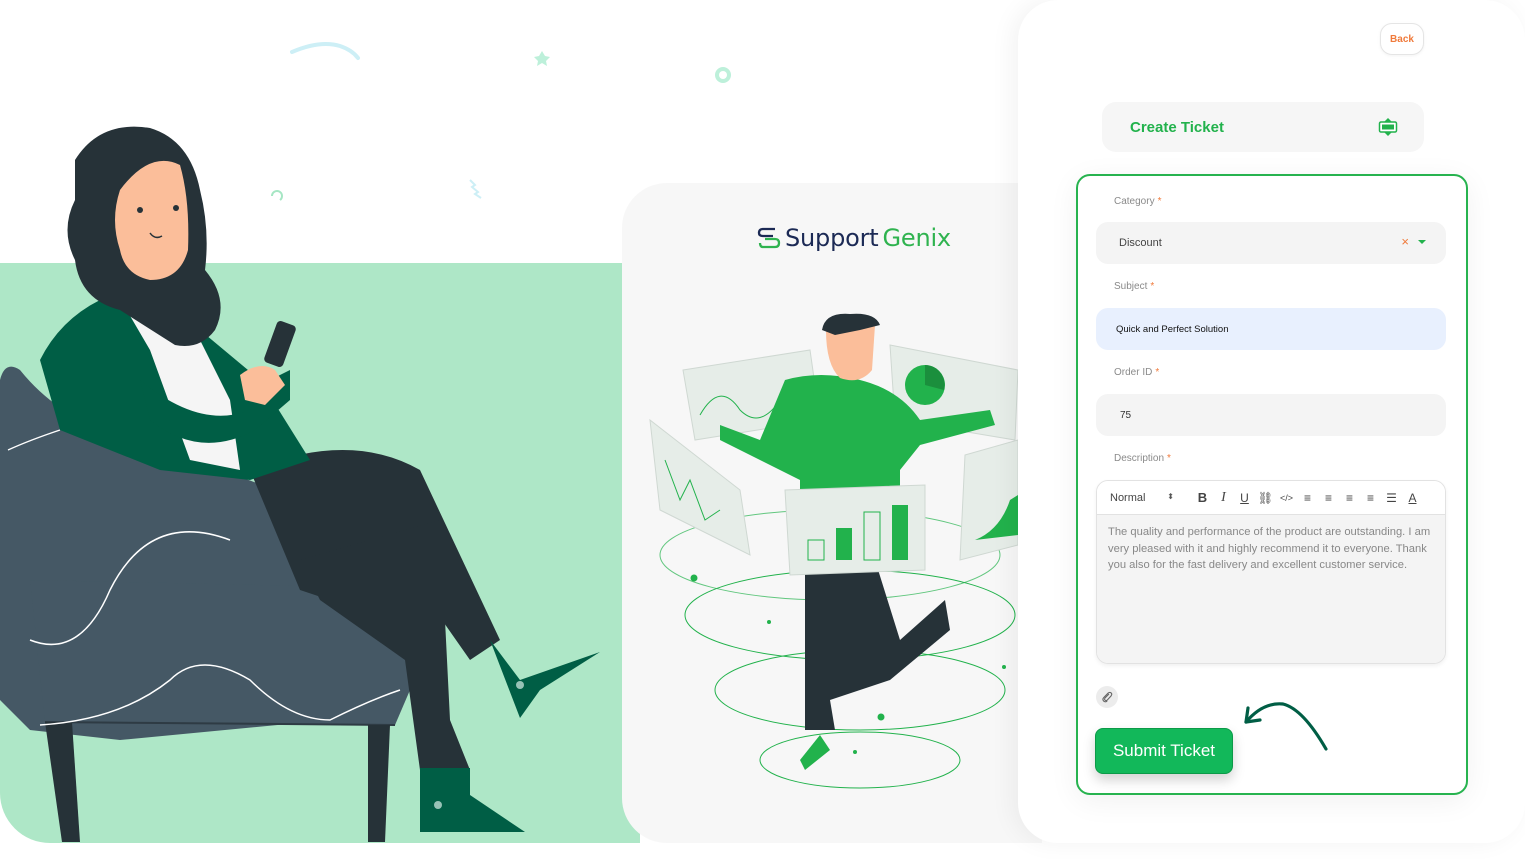 This screenshot has height=859, width=1525. What do you see at coordinates (1142, 458) in the screenshot?
I see `description-label: Description *` at bounding box center [1142, 458].